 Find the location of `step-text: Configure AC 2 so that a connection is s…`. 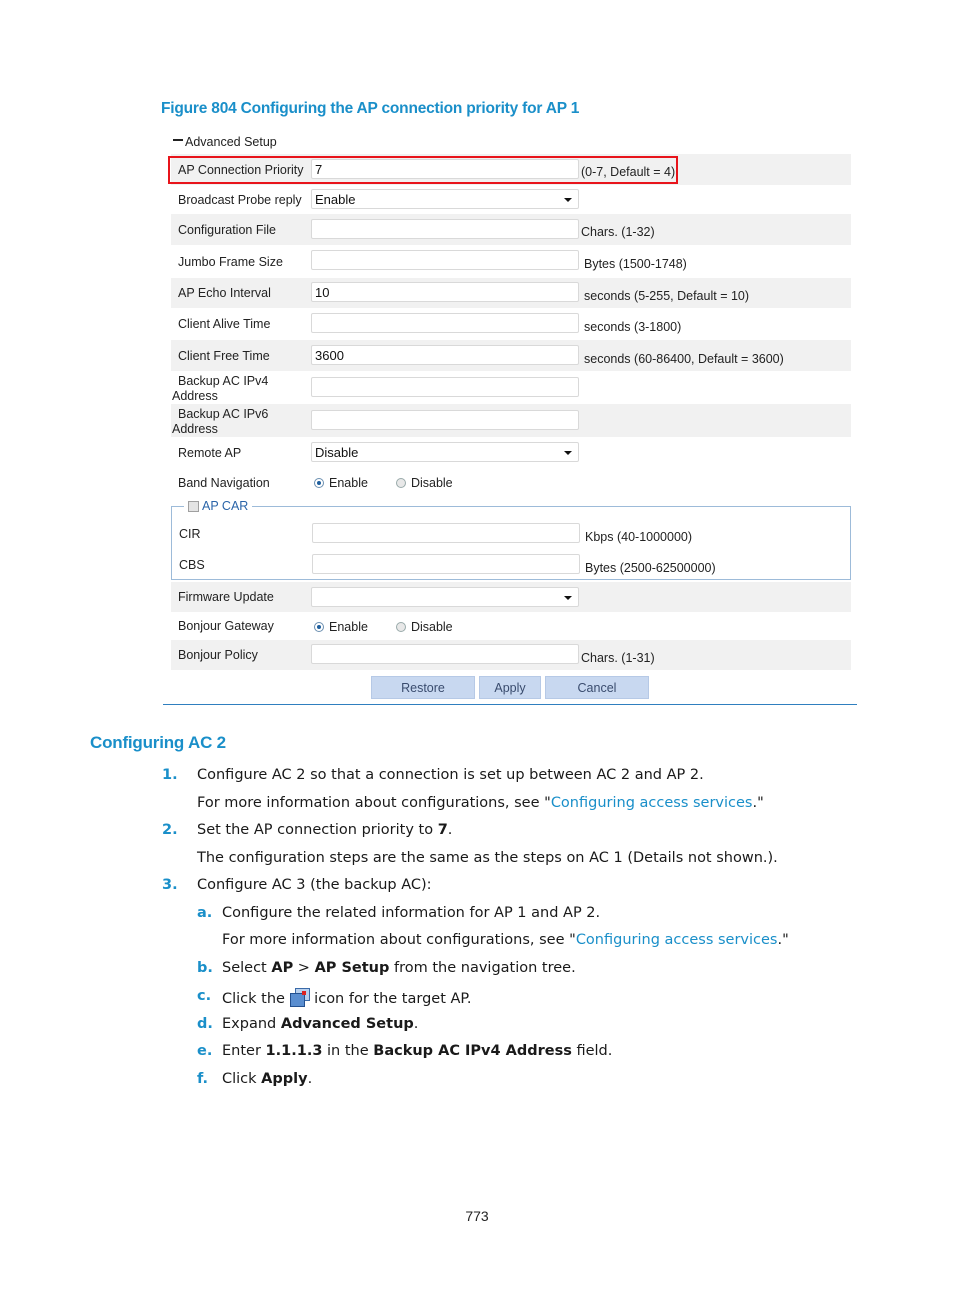

step-text: Configure AC 2 so that a connection is s… is located at coordinates (450, 775).